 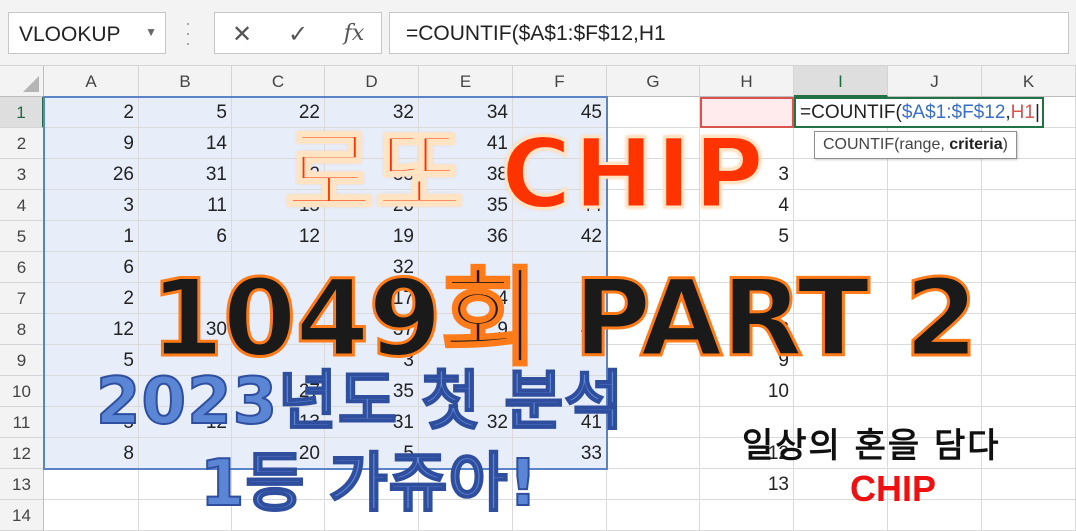 I want to click on cell-k5, so click(x=1029, y=236).